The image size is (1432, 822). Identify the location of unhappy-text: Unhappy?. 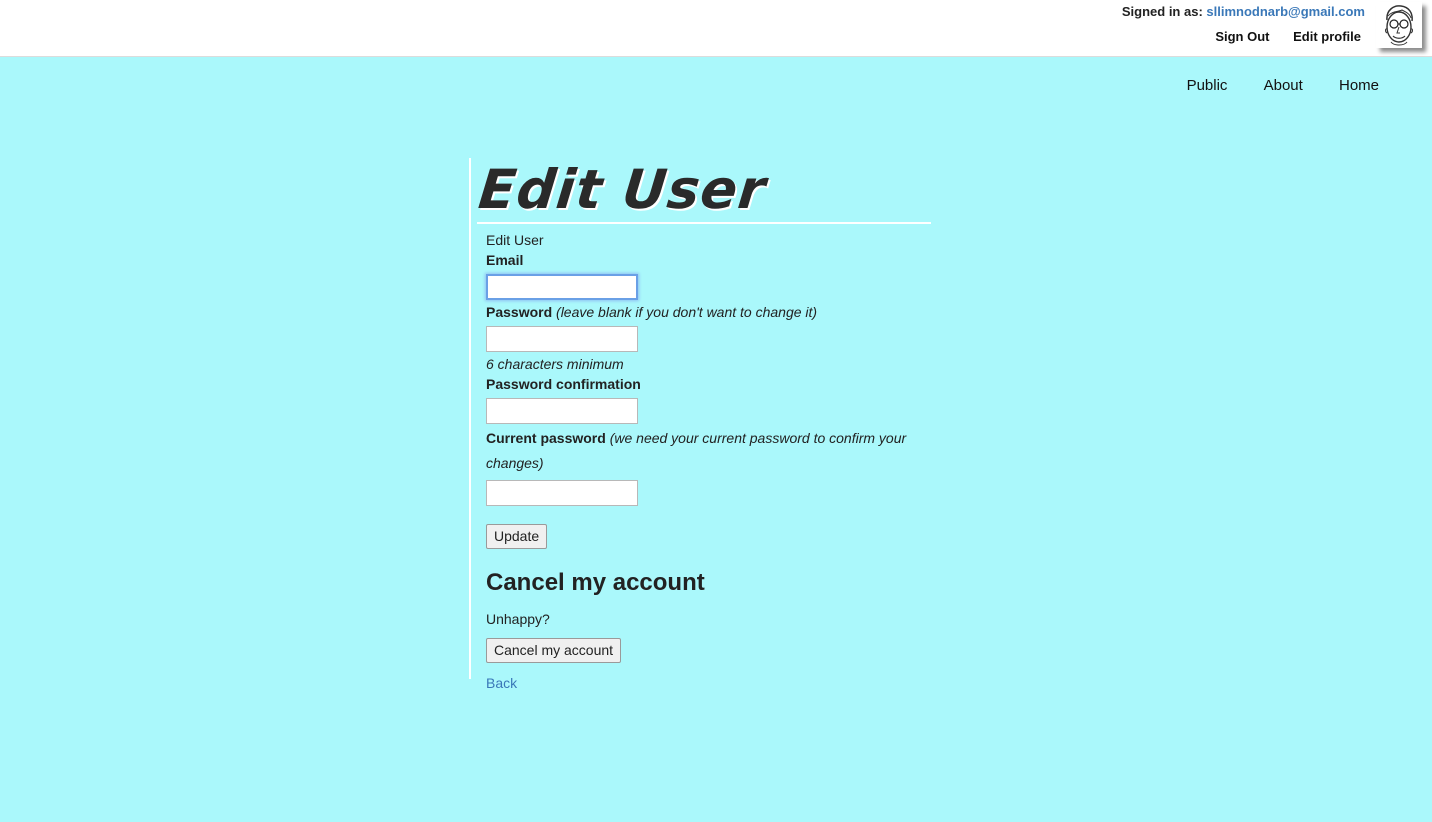
(518, 619).